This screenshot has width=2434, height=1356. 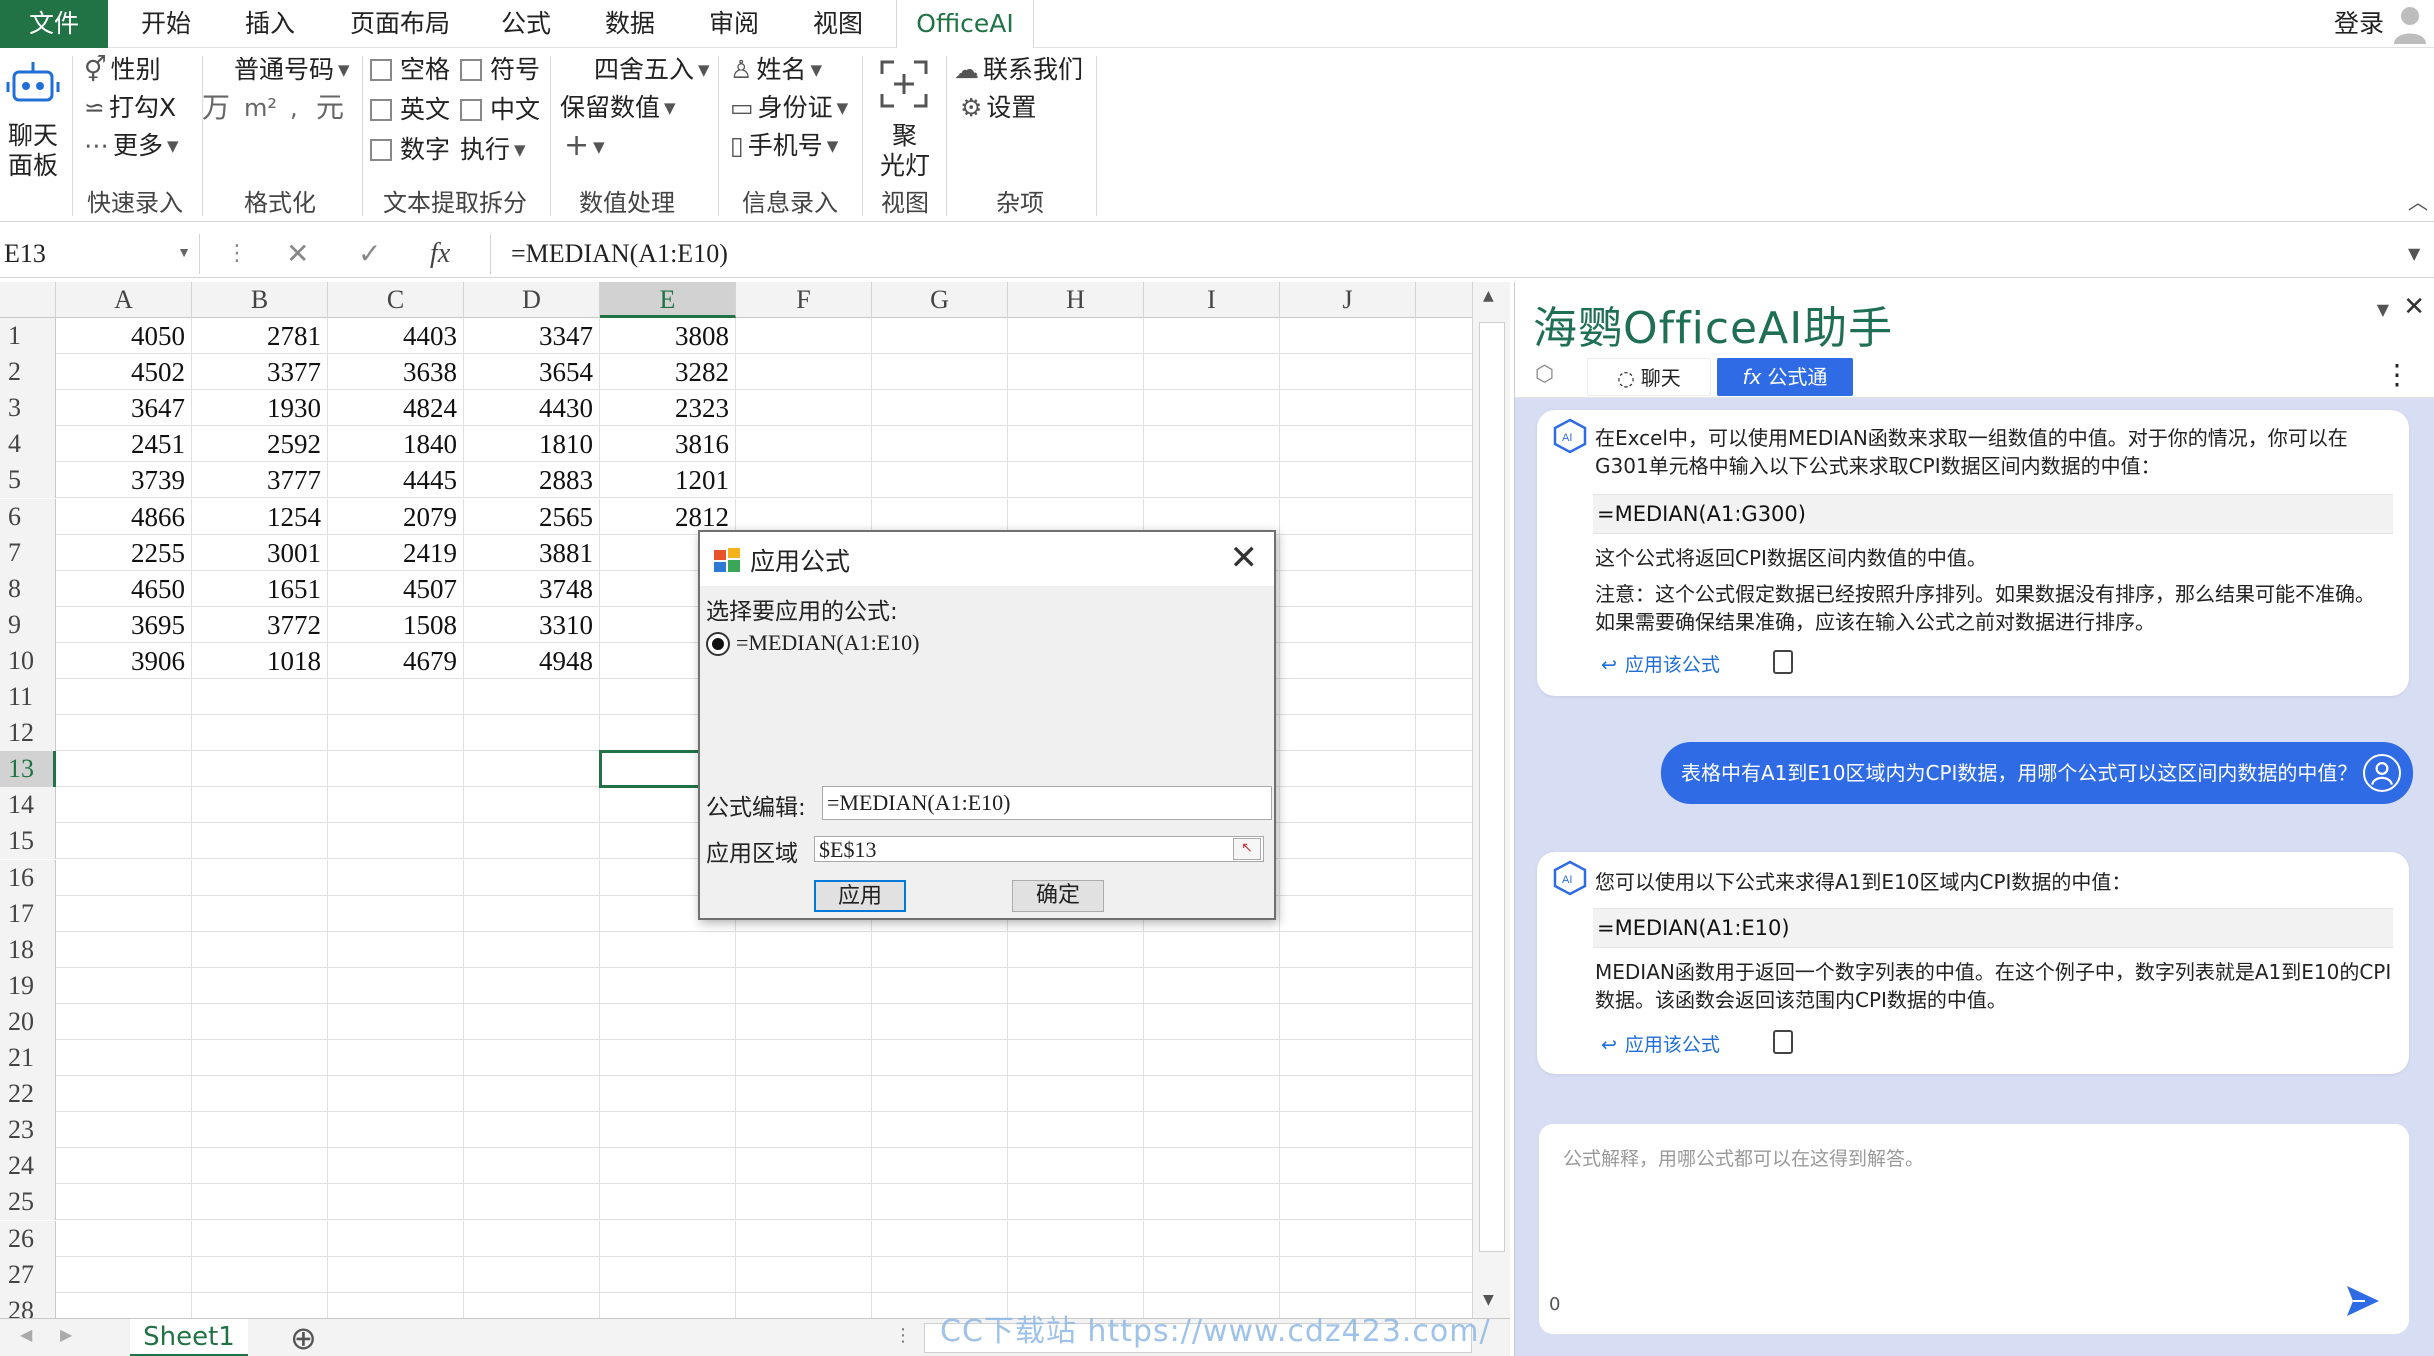 What do you see at coordinates (410, 70) in the screenshot?
I see `space-checkbox: 空格` at bounding box center [410, 70].